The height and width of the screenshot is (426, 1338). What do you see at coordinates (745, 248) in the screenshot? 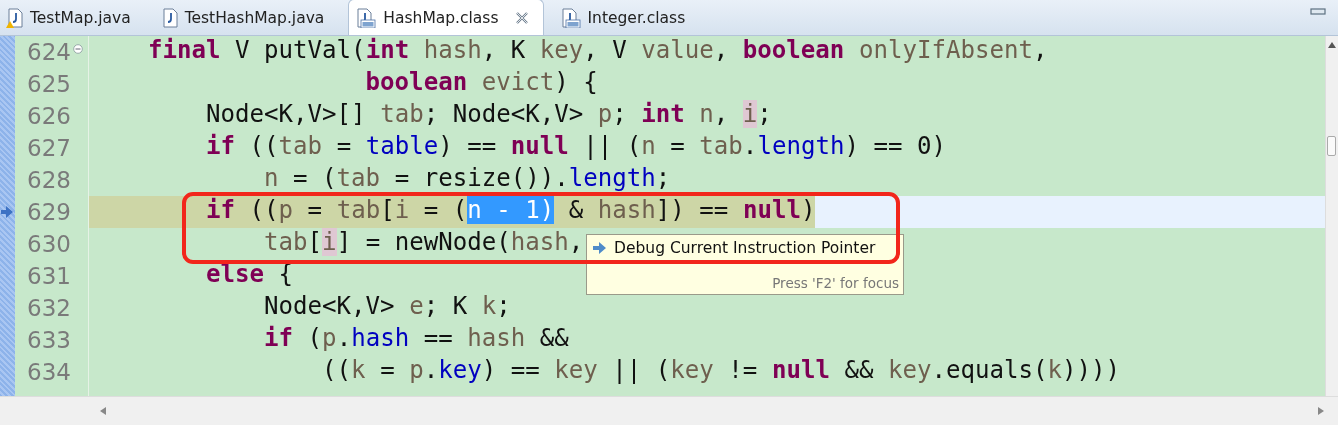
I see `tooltip-title: Debug Current Instruction Pointer` at bounding box center [745, 248].